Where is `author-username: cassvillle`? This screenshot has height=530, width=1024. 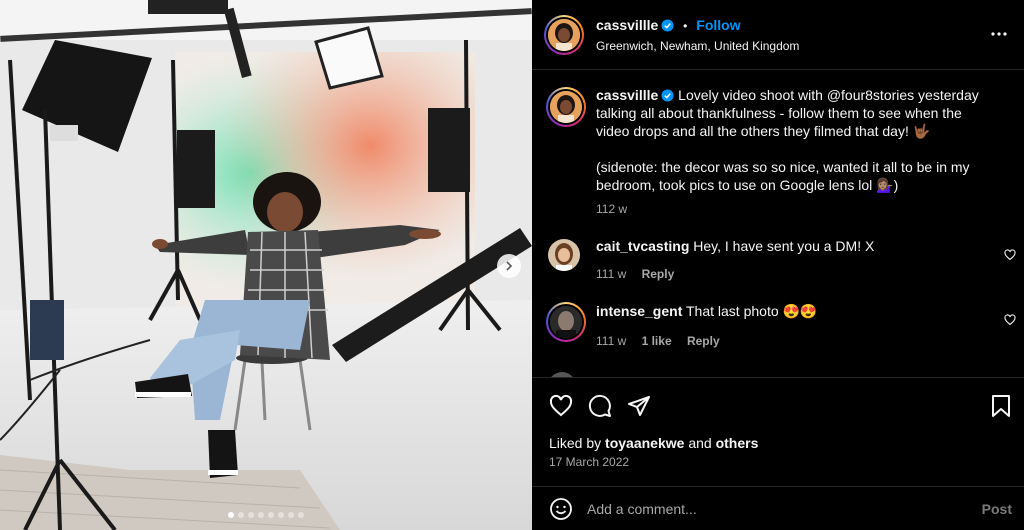 author-username: cassvillle is located at coordinates (627, 25).